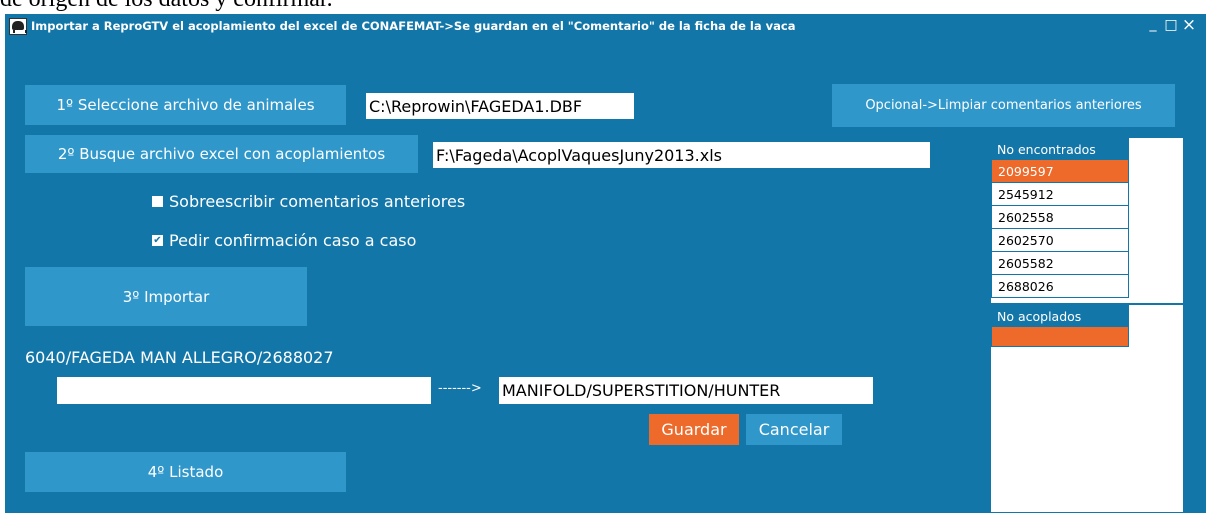 The image size is (1206, 513). What do you see at coordinates (1060, 286) in the screenshot?
I see `not-found-item: 2688026` at bounding box center [1060, 286].